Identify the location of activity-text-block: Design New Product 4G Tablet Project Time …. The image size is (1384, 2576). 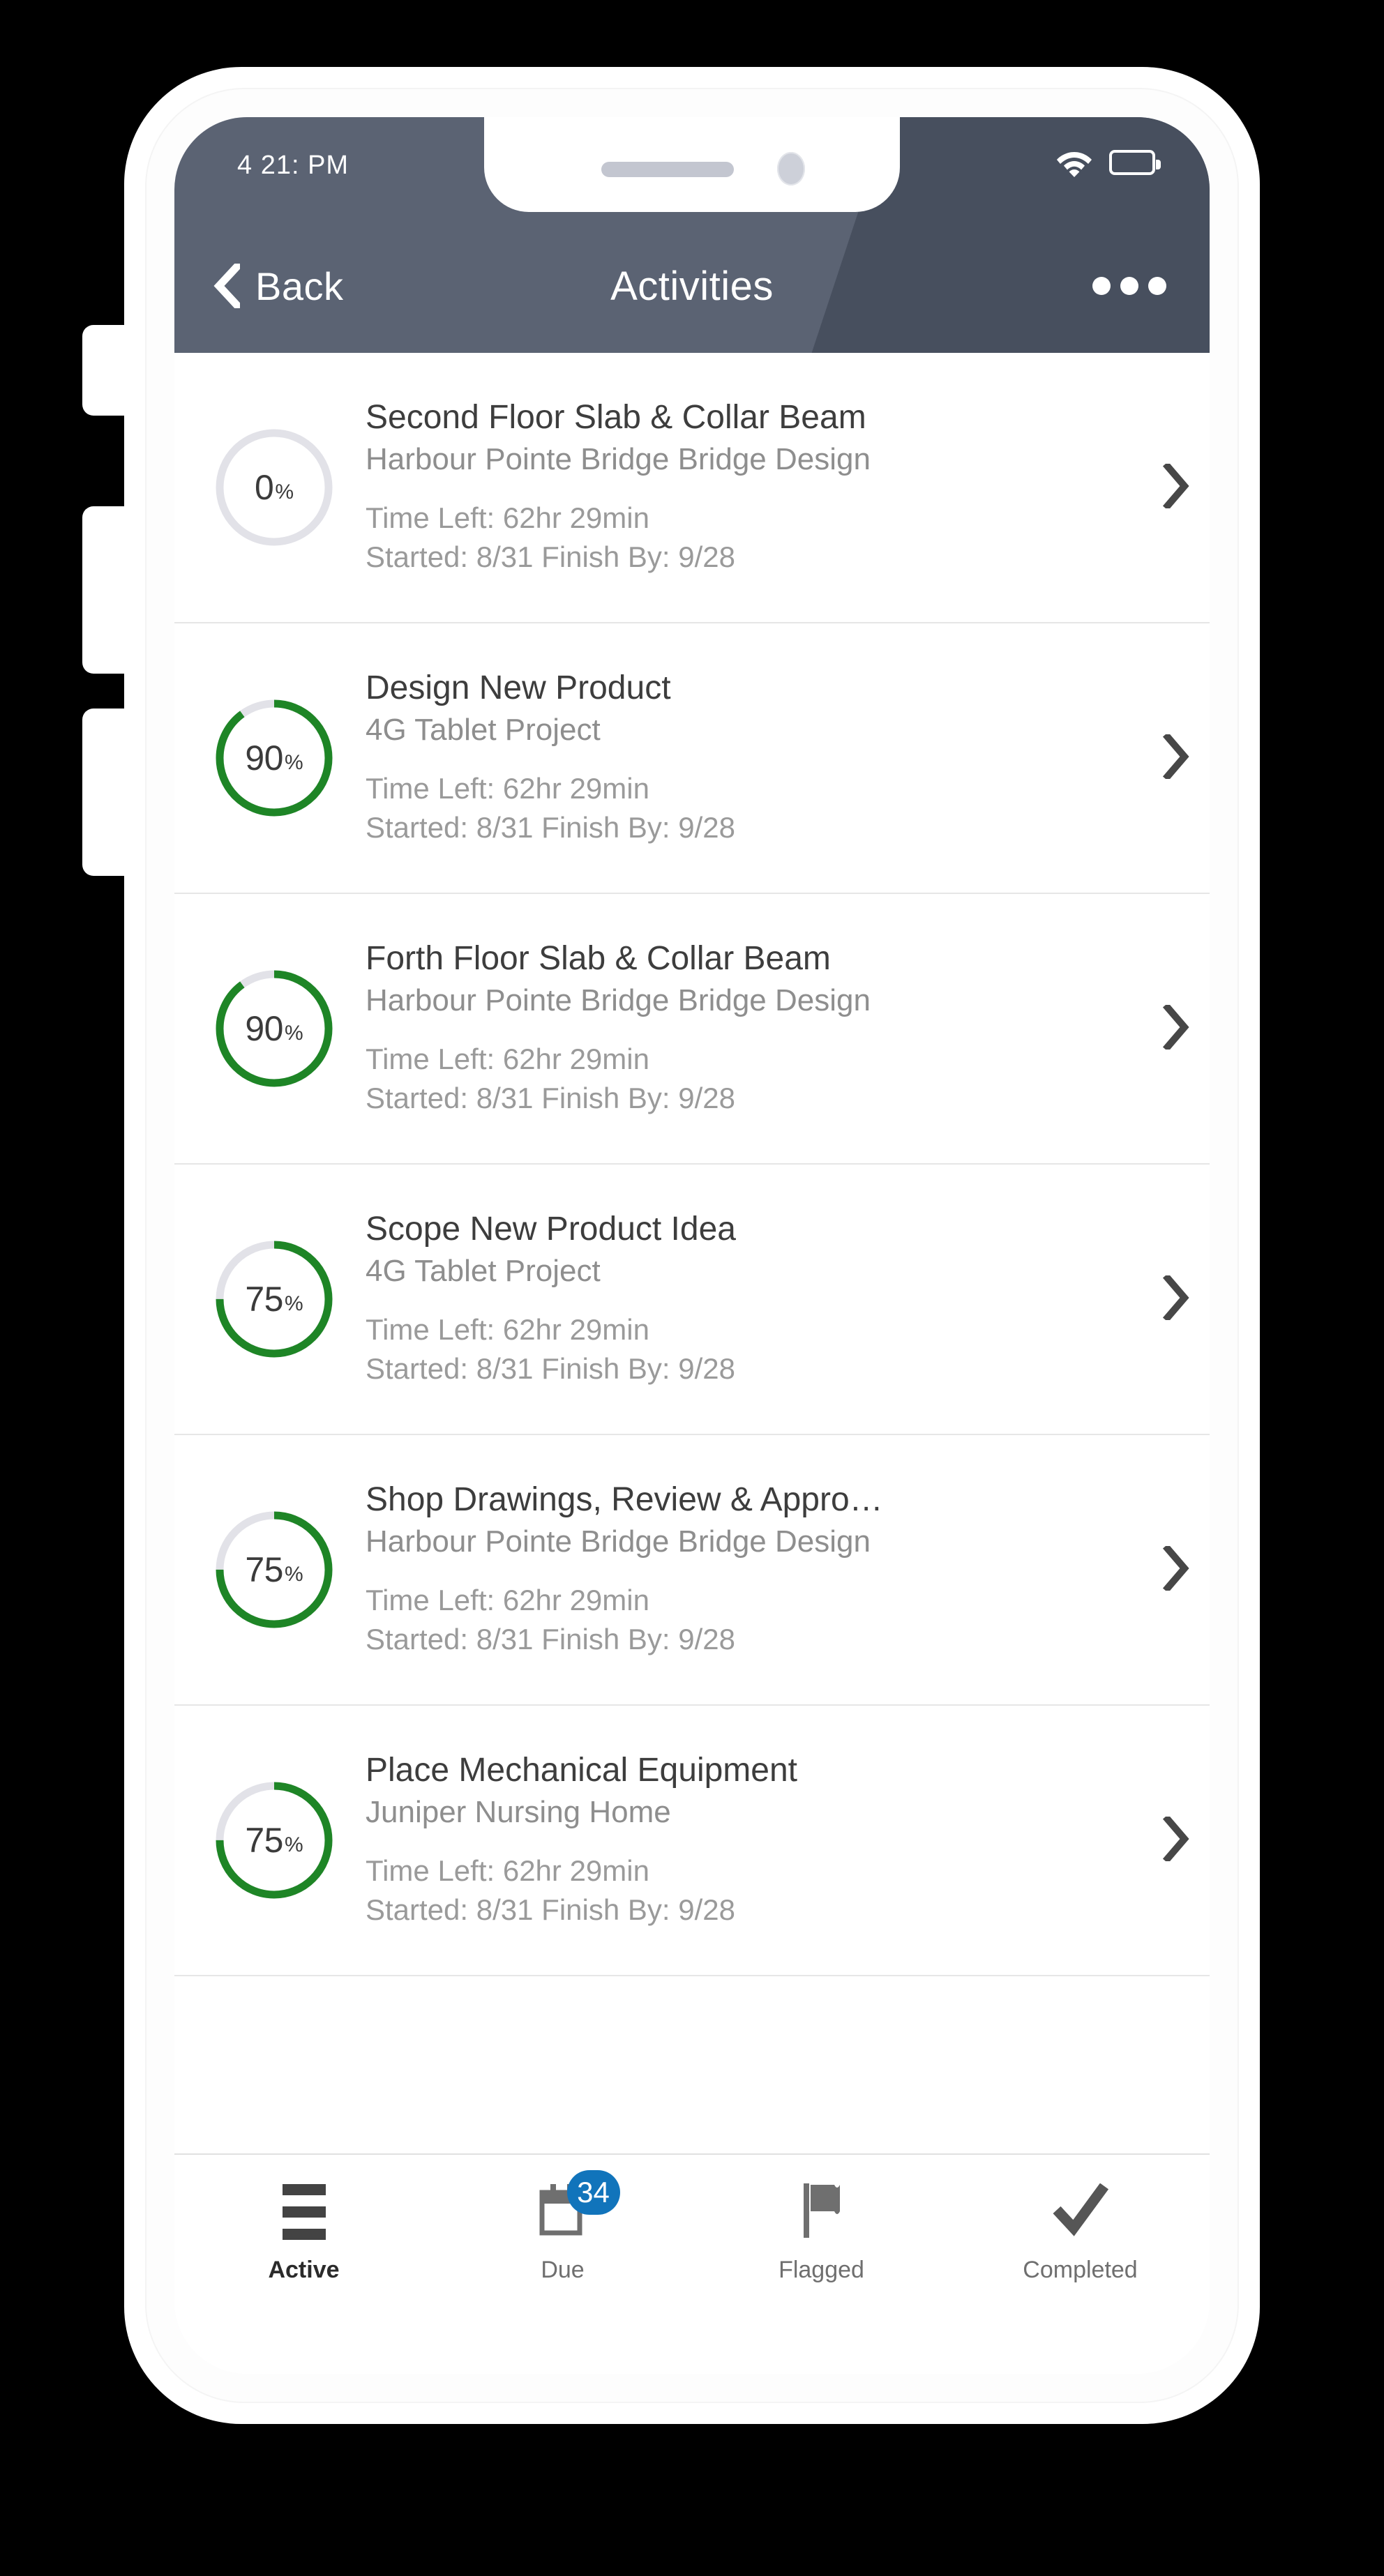
(755, 758).